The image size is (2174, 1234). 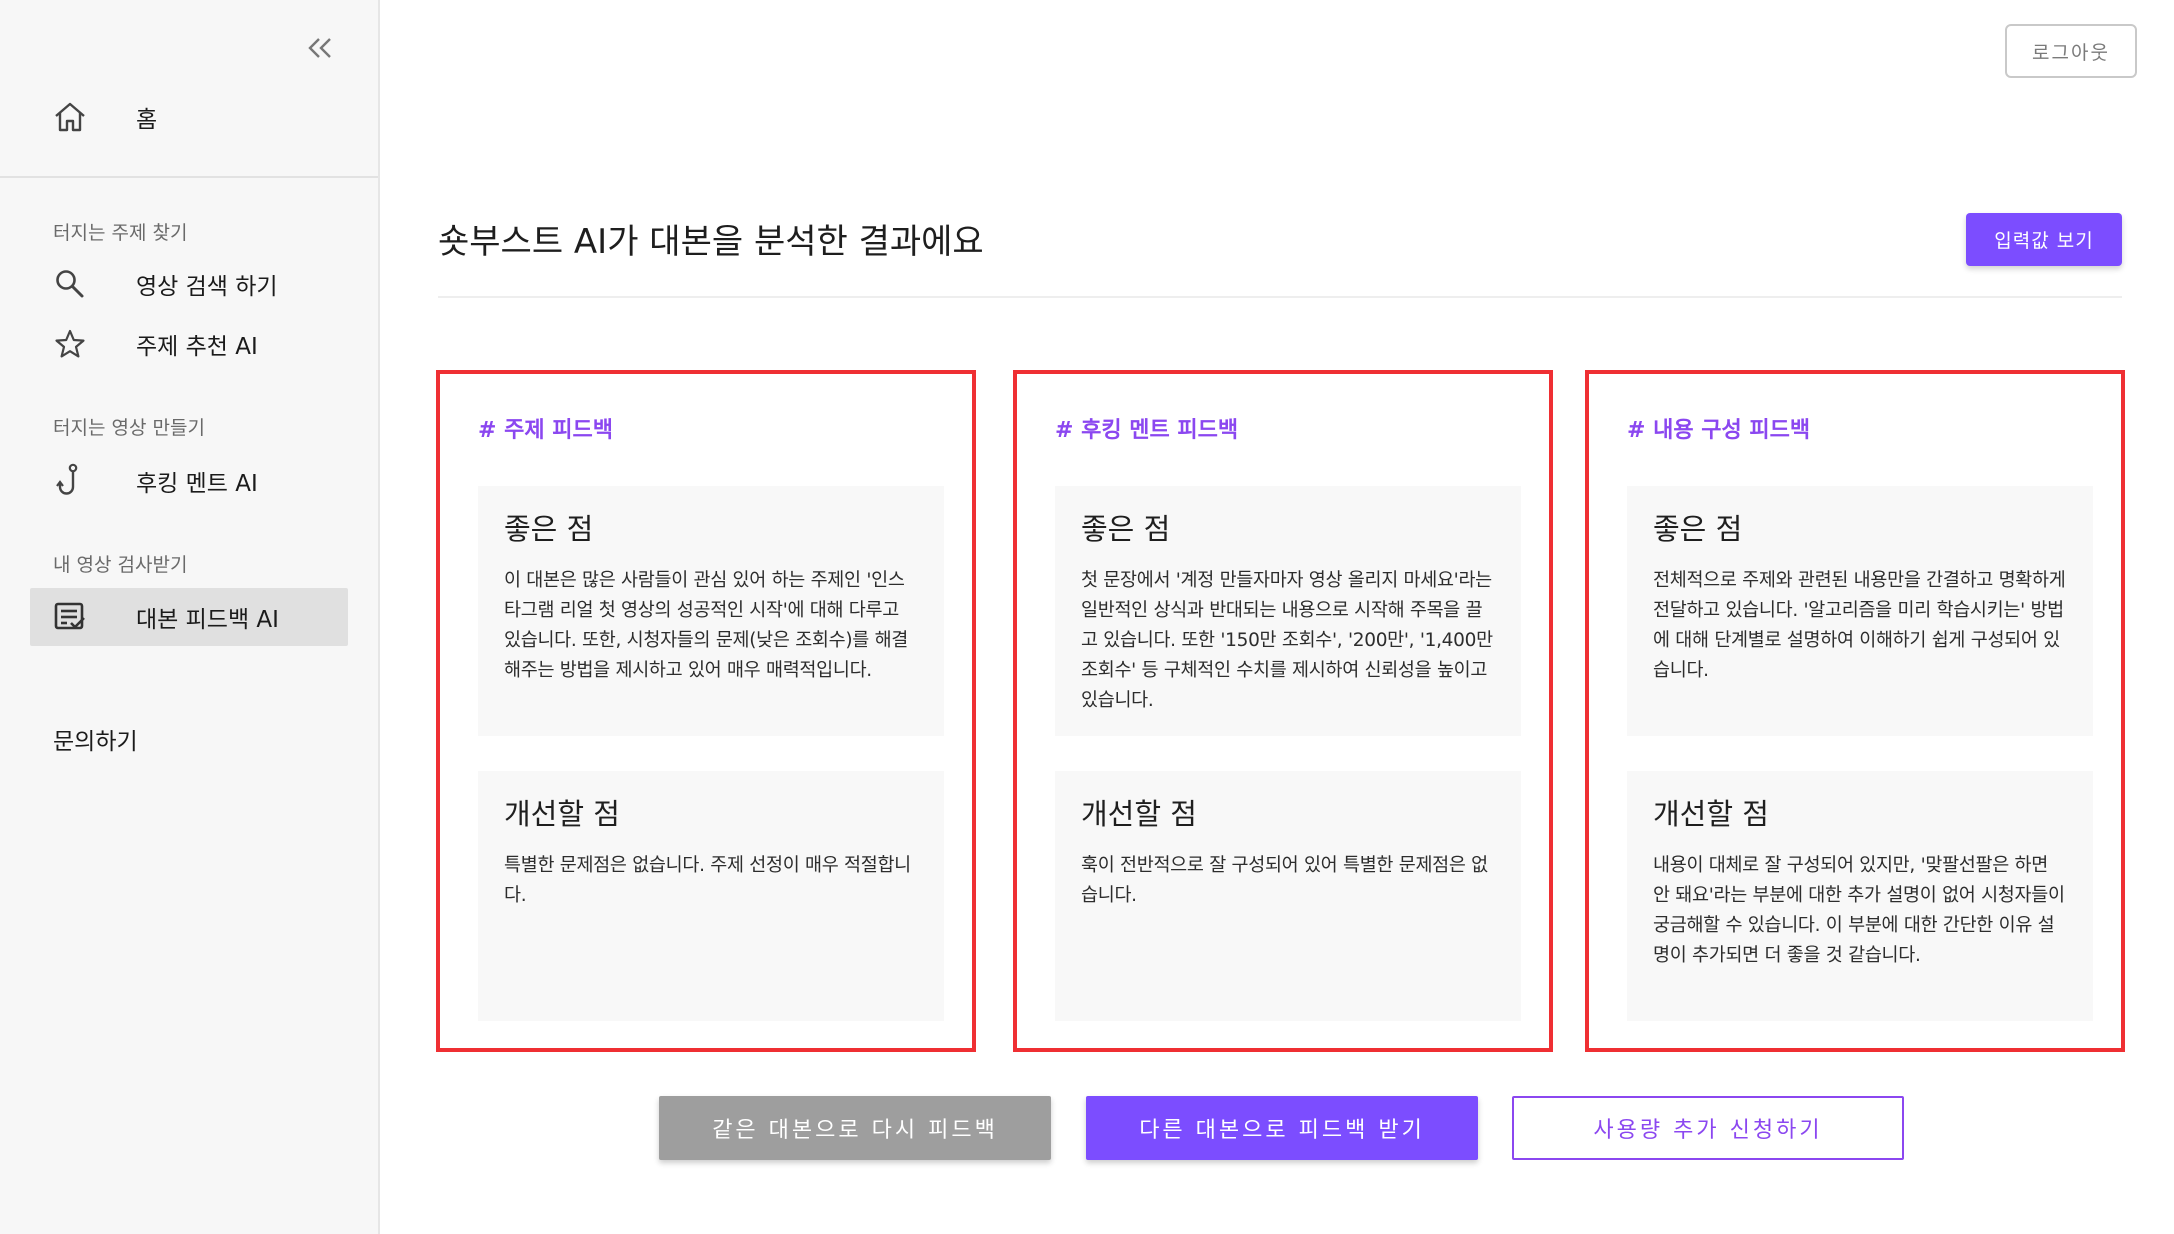 I want to click on retry-same-script-button: 같은 대본으로 다시 피드백, so click(x=855, y=1128).